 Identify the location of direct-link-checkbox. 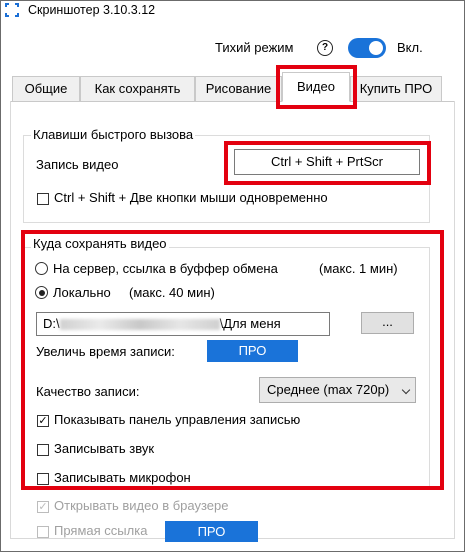
(43, 532).